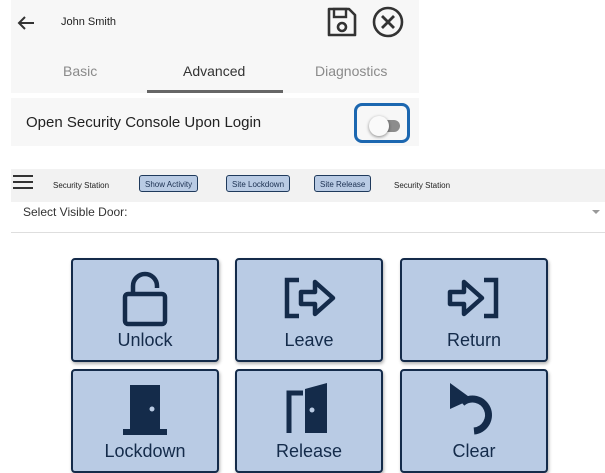 The width and height of the screenshot is (605, 473). Describe the element at coordinates (309, 340) in the screenshot. I see `tile-label: Leave` at that location.